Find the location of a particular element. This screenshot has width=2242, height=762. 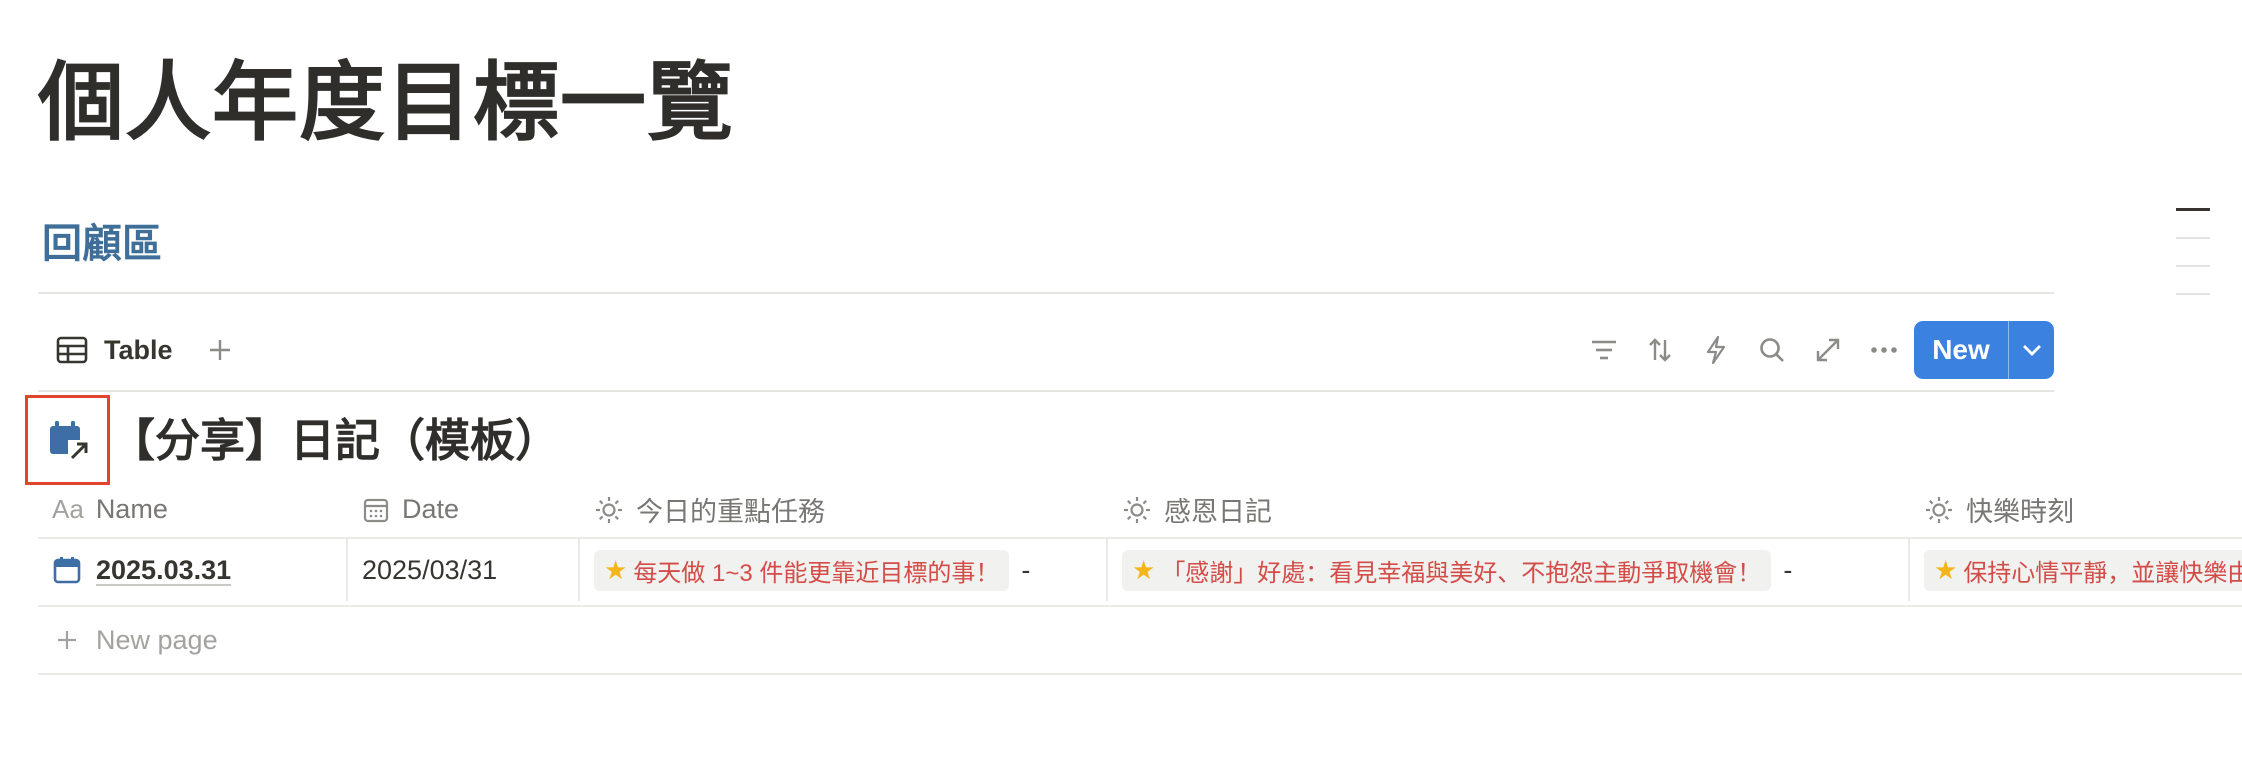

database-icon-button is located at coordinates (67, 440).